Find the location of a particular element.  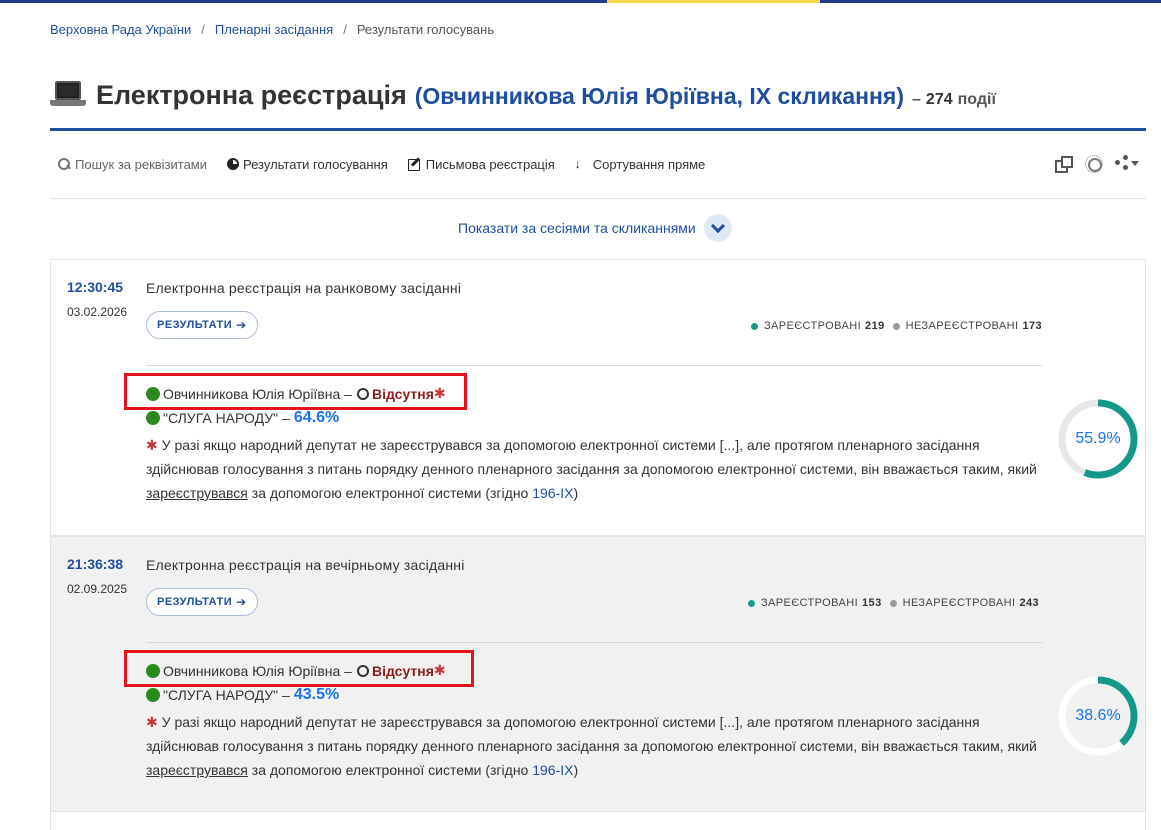

title-dash: – is located at coordinates (916, 99).